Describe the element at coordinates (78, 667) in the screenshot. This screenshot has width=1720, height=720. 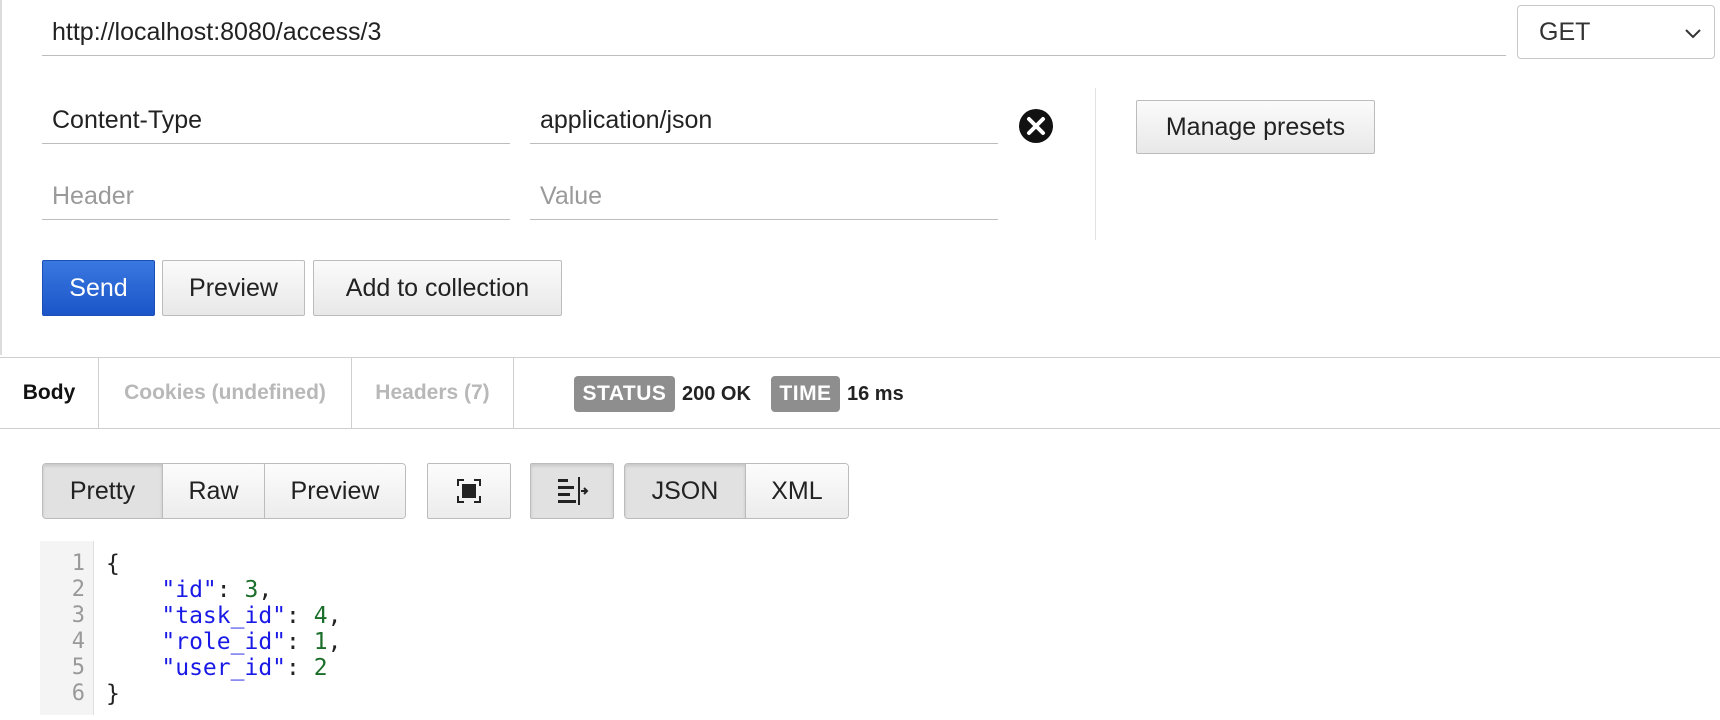
I see `line-number: 5` at that location.